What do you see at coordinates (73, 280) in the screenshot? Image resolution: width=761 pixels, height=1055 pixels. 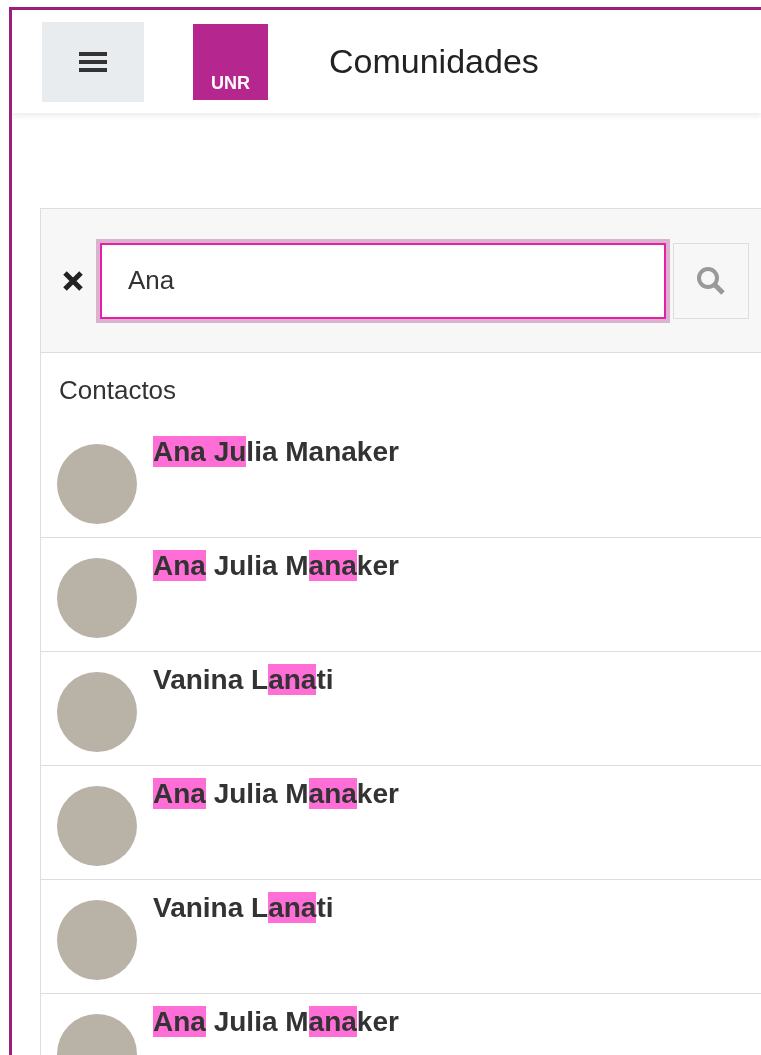 I see `close-icon` at bounding box center [73, 280].